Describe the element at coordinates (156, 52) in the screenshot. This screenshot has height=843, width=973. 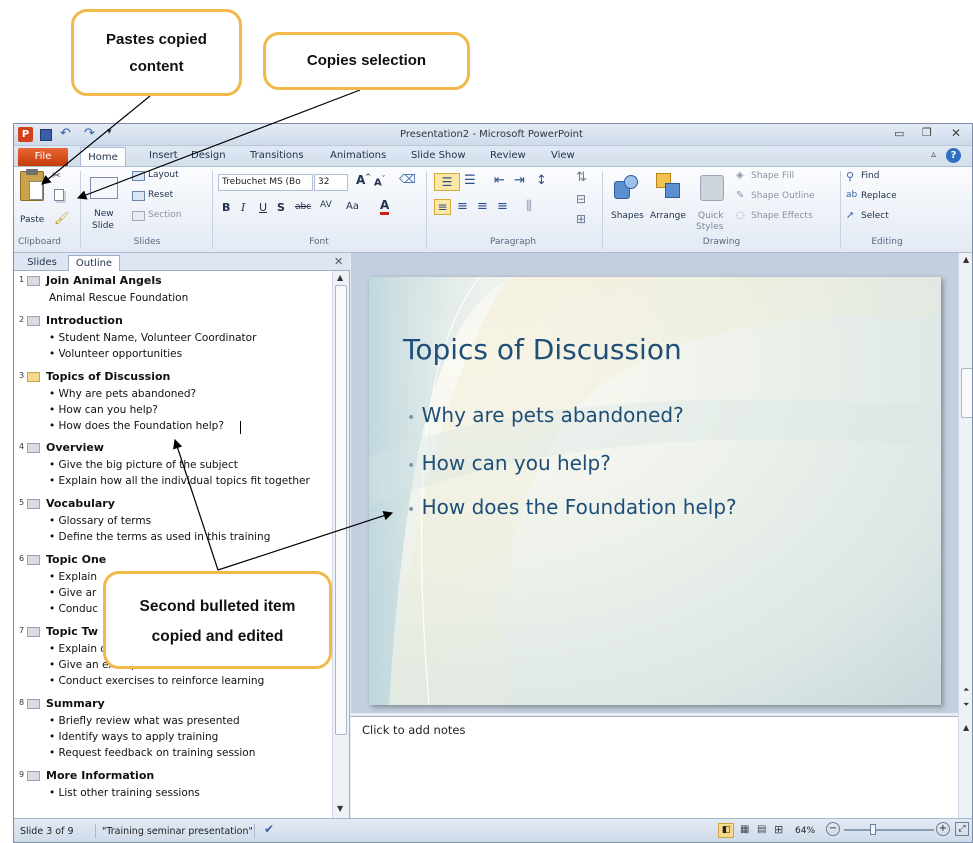
I see `callout-paste: Pastes copied content` at that location.